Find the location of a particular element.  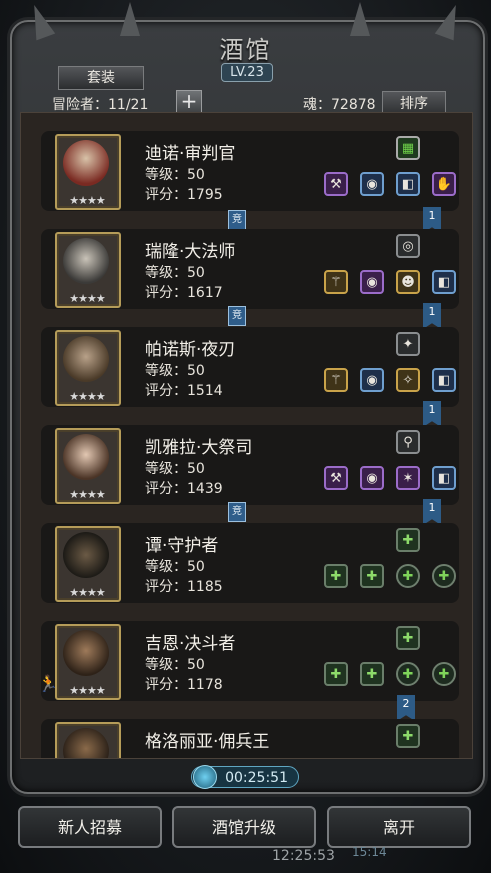

team-flag-badge: 2 is located at coordinates (406, 708).